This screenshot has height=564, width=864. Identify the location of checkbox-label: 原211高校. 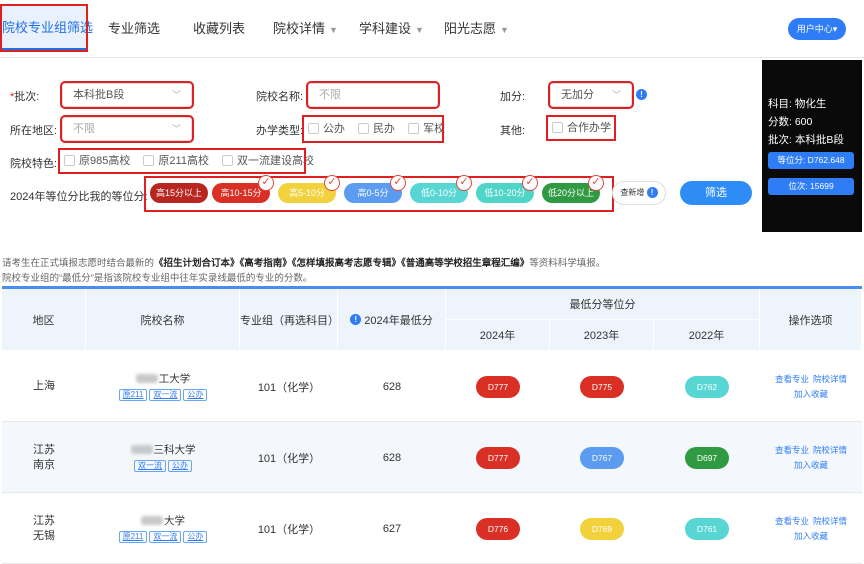
(183, 161).